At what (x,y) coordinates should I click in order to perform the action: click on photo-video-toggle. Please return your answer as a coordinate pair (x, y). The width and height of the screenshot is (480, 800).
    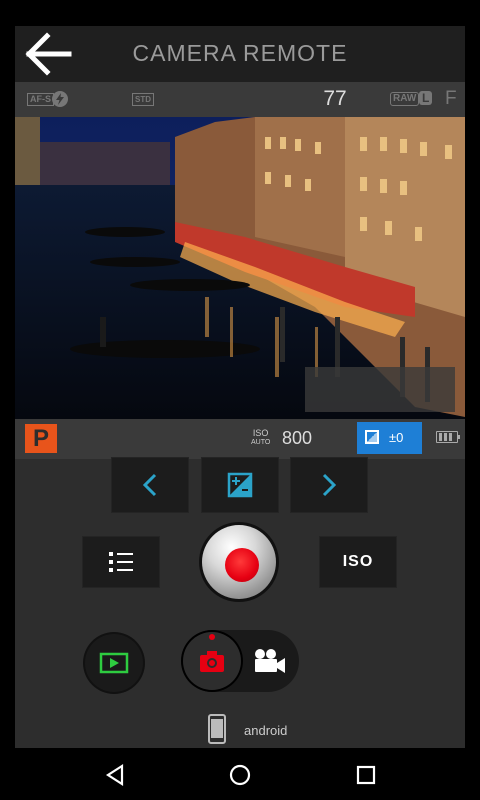
    Looking at the image, I should click on (240, 661).